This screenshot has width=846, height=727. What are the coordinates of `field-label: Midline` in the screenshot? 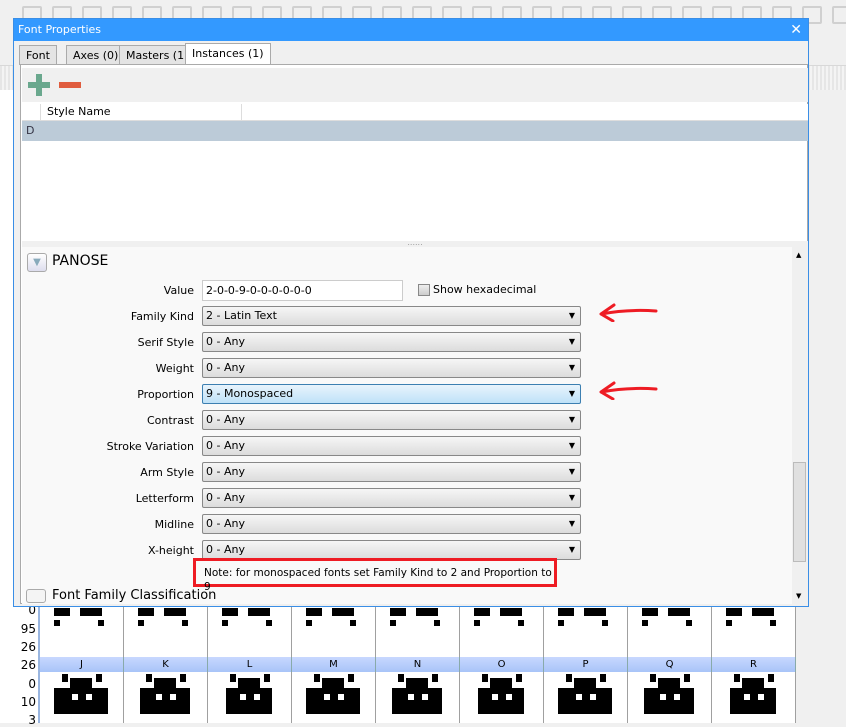 It's located at (174, 524).